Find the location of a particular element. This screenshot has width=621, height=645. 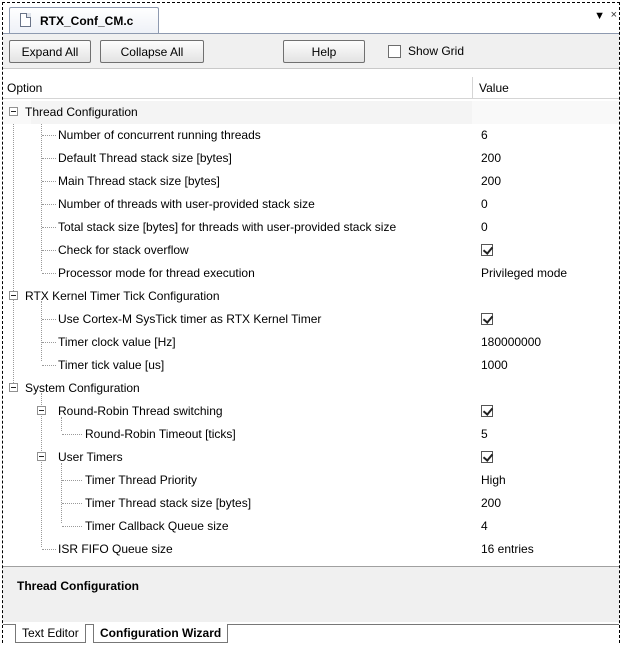

option-column-header: Option is located at coordinates (24, 88).